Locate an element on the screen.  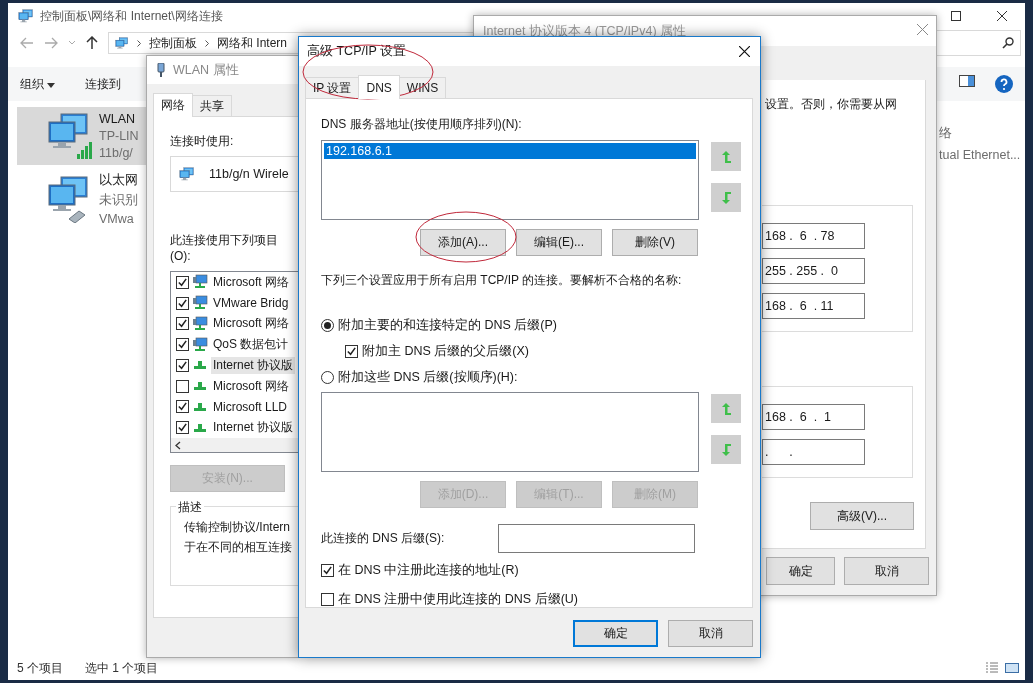
connection-text: 11b/g/ is located at coordinates (116, 153).